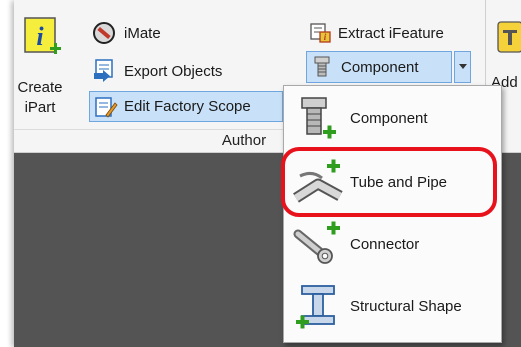  I want to click on create-ipart-label-line2: iPart, so click(40, 107).